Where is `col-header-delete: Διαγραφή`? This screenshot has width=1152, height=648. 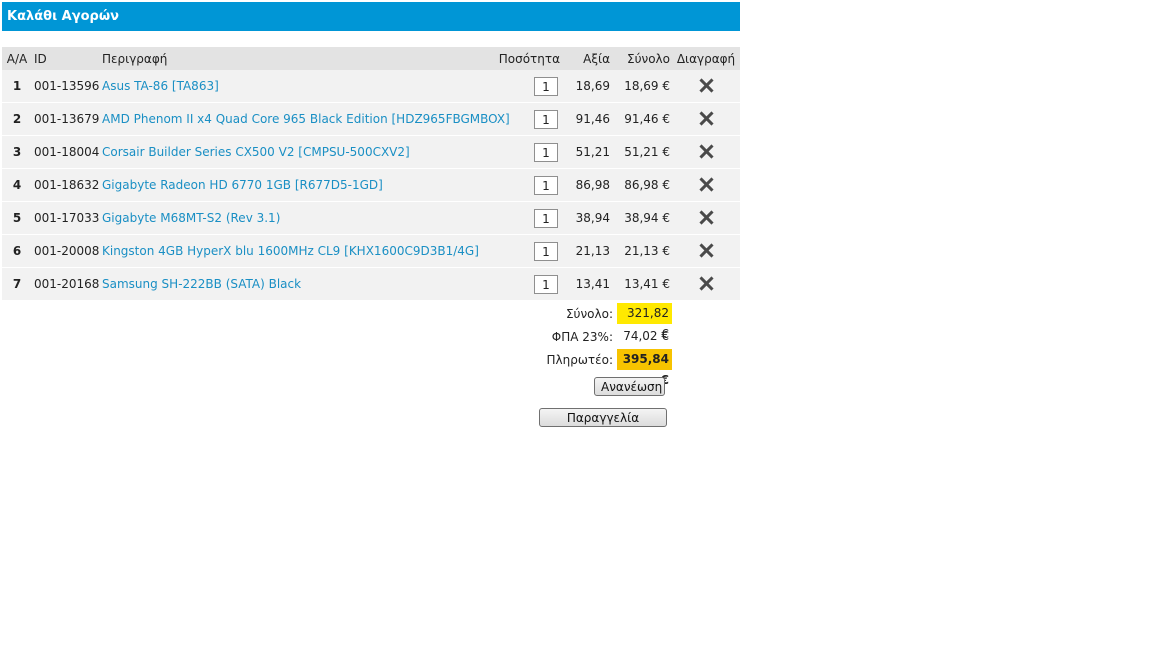
col-header-delete: Διαγραφή is located at coordinates (706, 58).